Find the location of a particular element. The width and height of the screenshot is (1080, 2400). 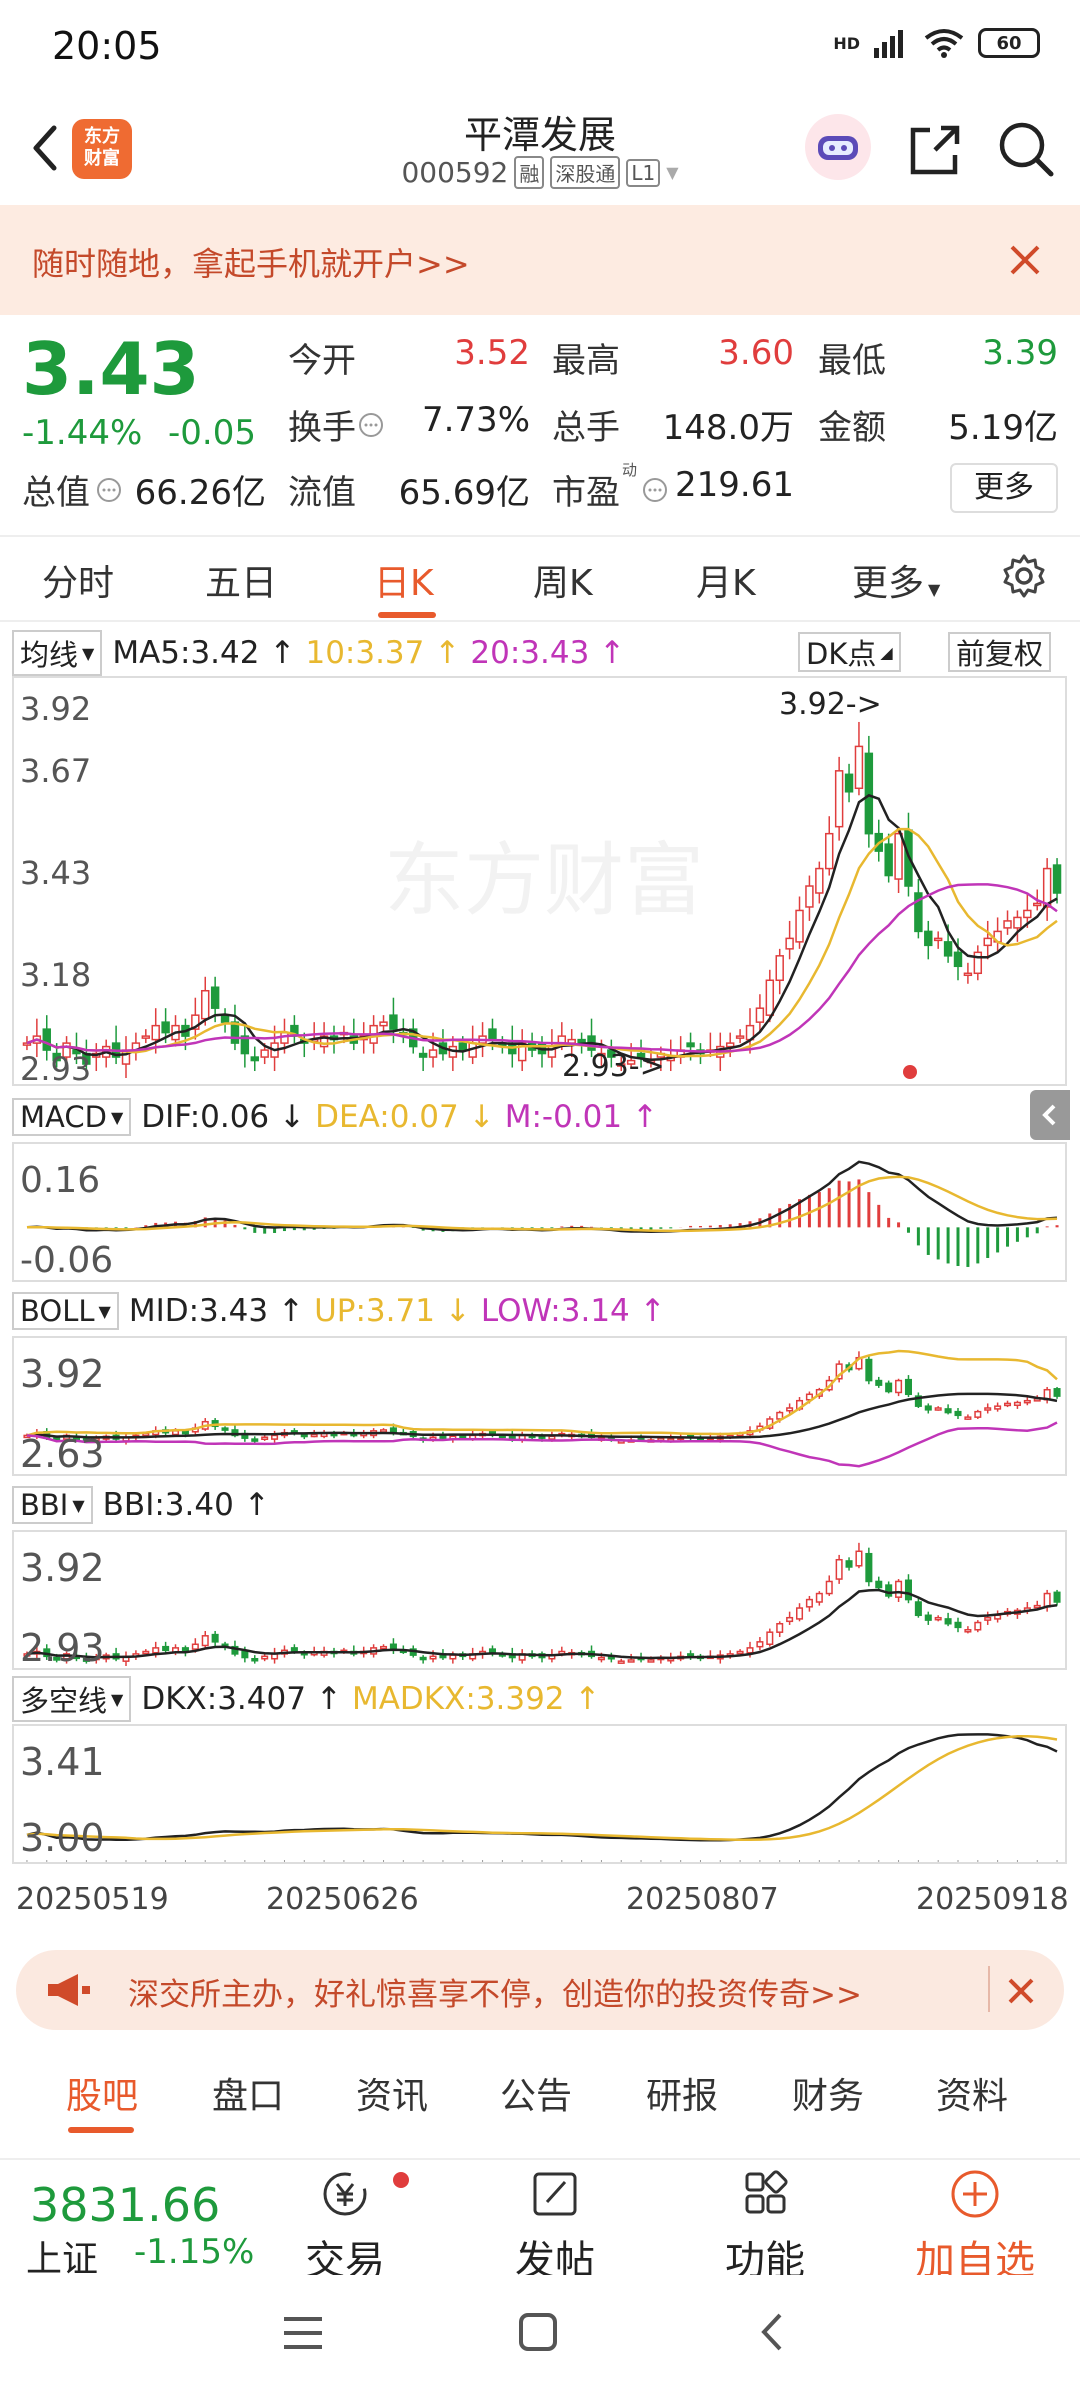

tab-weekly-k: 周K is located at coordinates (563, 580).